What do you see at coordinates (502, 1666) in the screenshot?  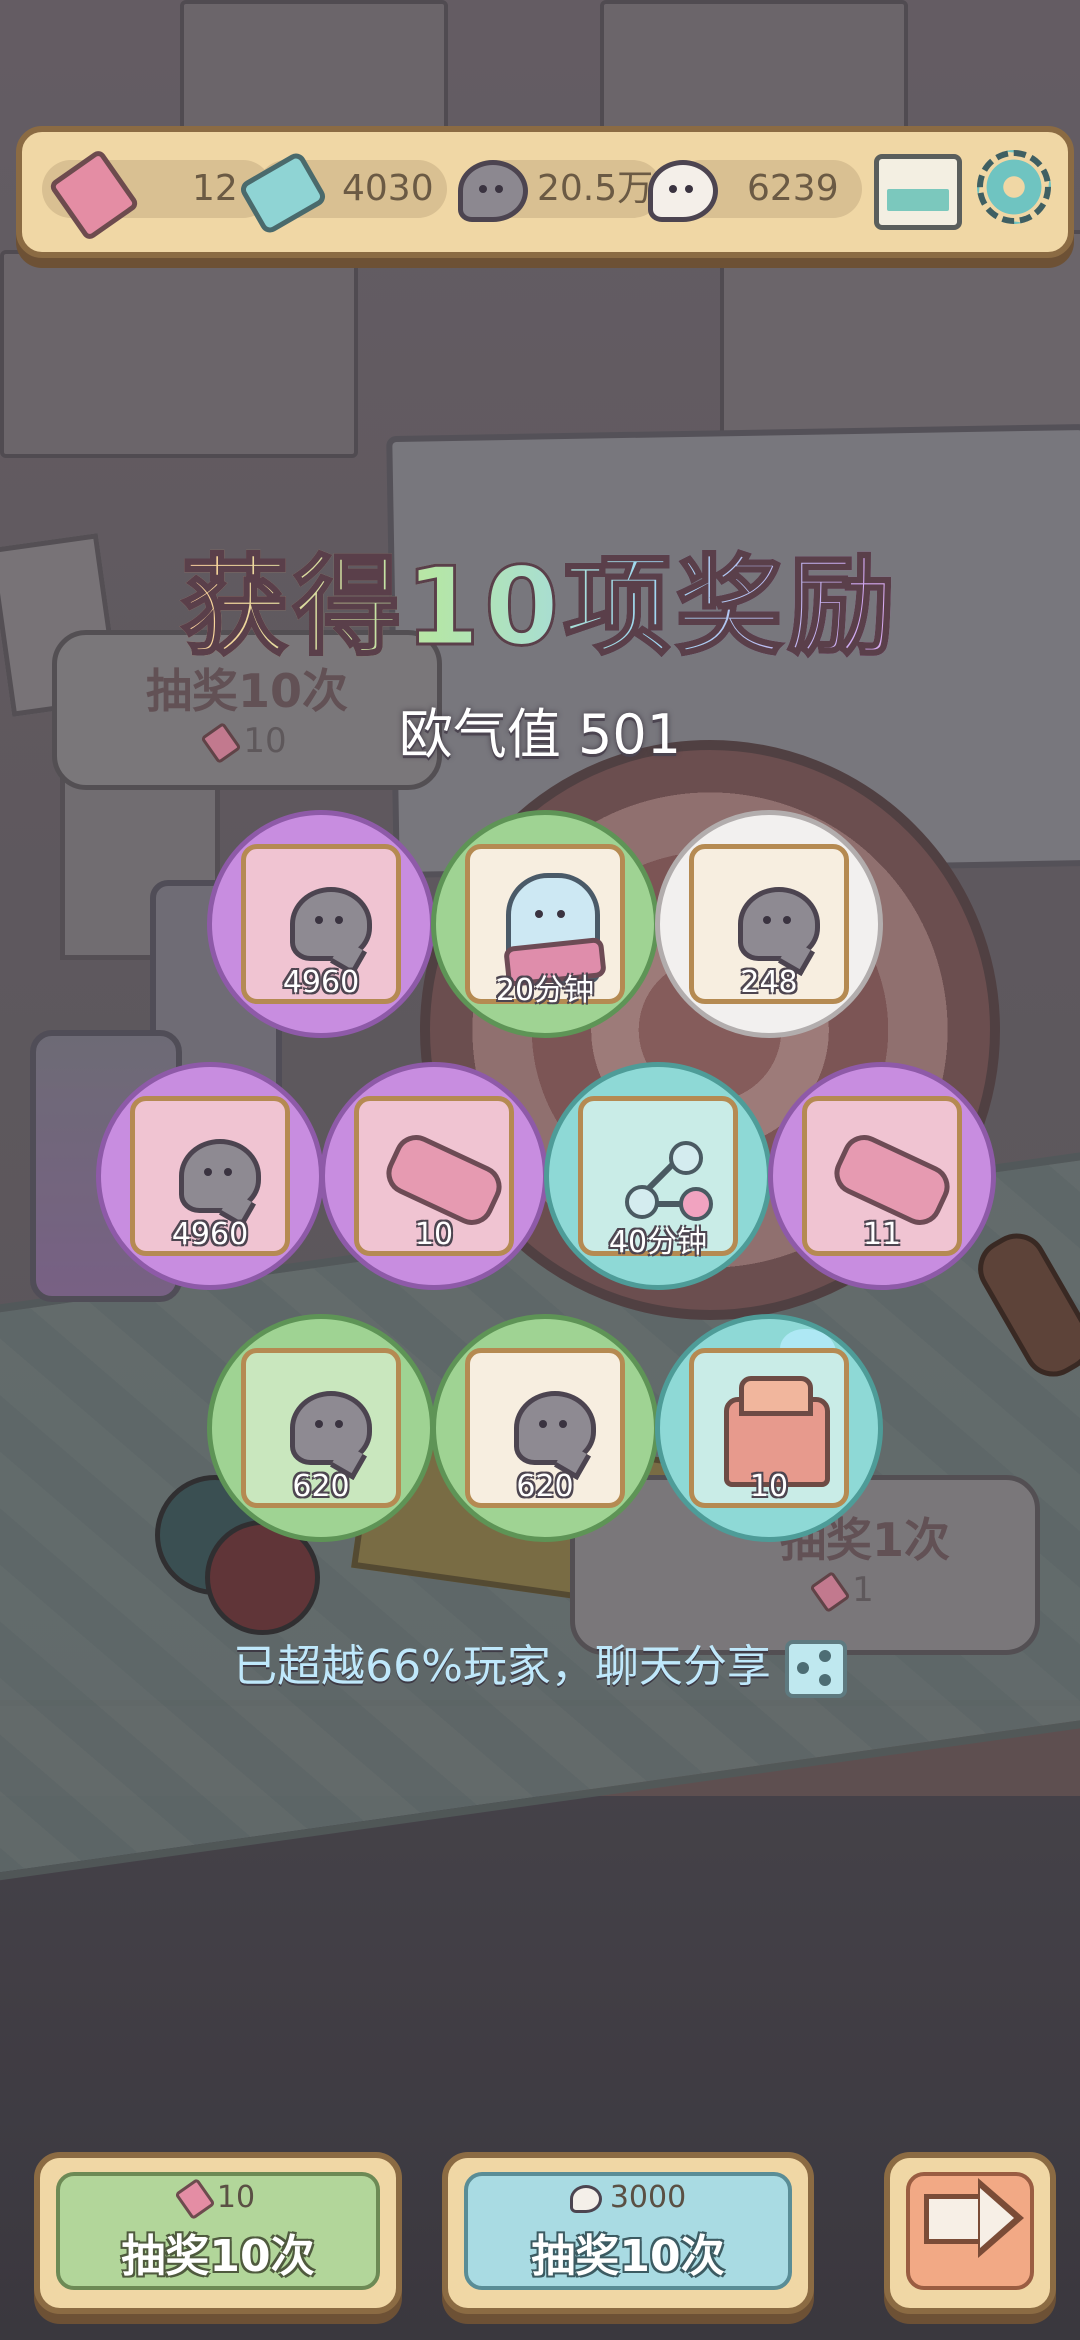 I see `share-text: 已超越66%玩家，聊天分享` at bounding box center [502, 1666].